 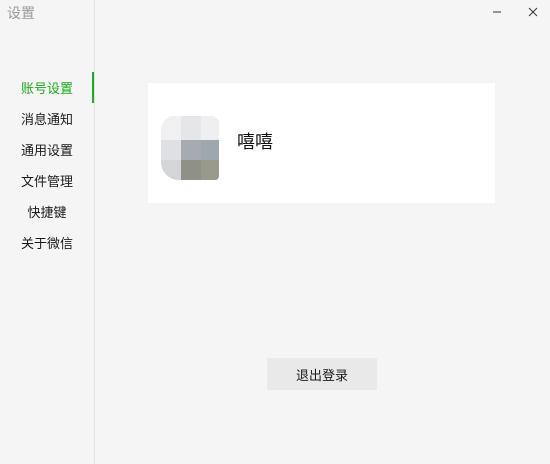 I want to click on logout-button: 退出登录, so click(x=322, y=374).